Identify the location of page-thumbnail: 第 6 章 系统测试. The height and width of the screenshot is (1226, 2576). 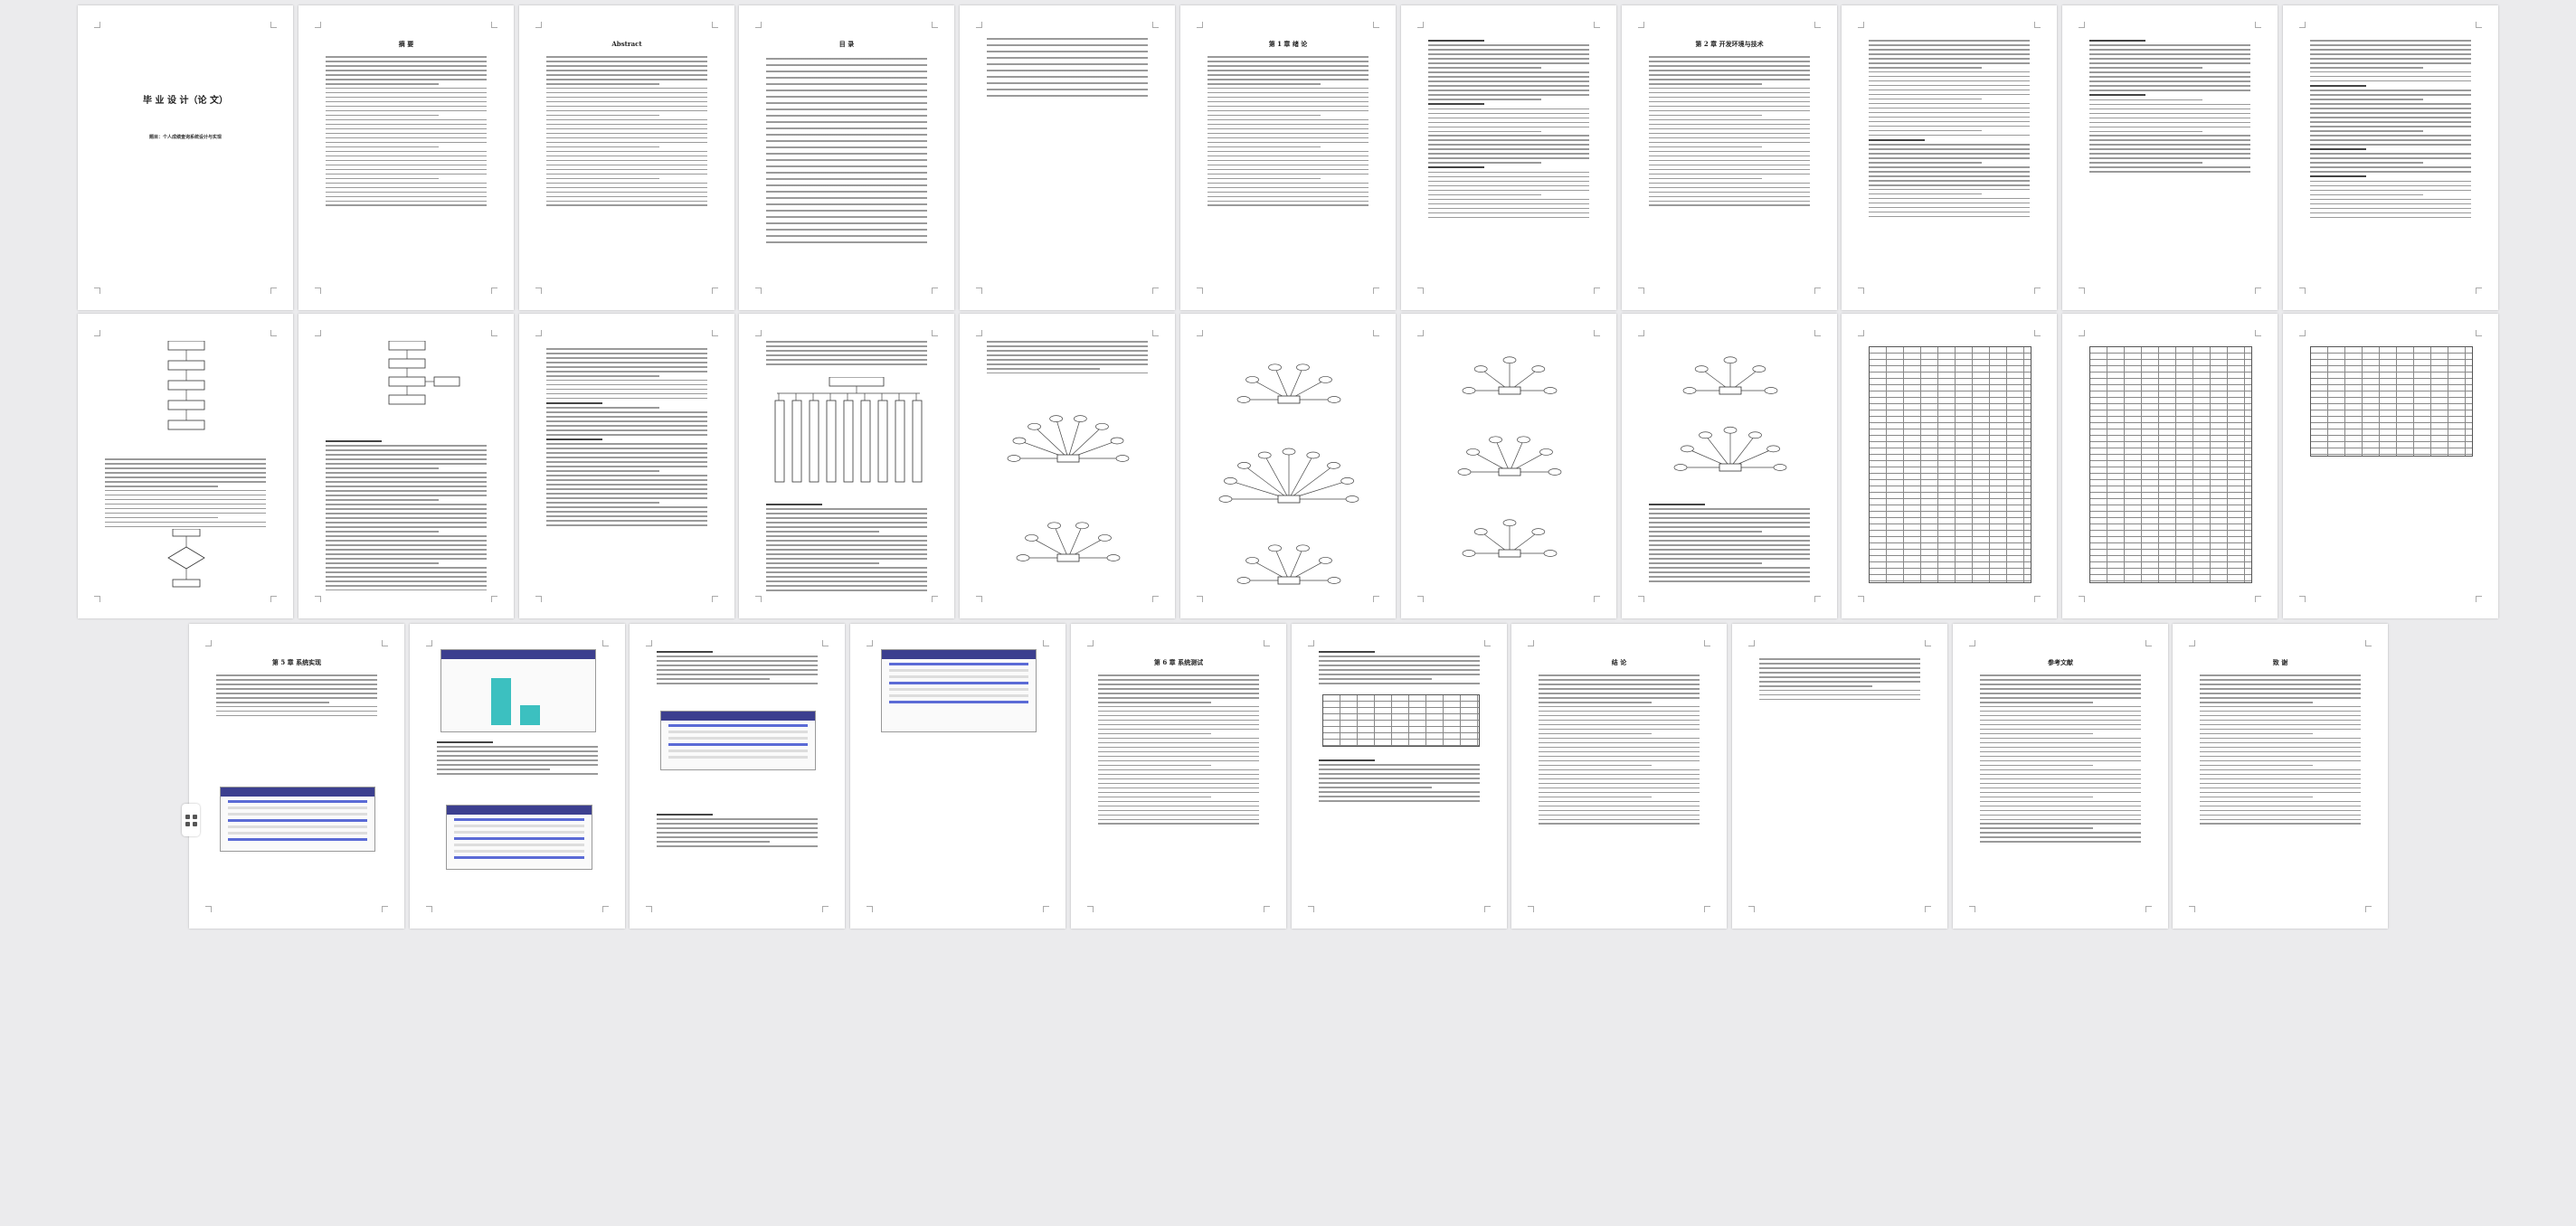
(1179, 776).